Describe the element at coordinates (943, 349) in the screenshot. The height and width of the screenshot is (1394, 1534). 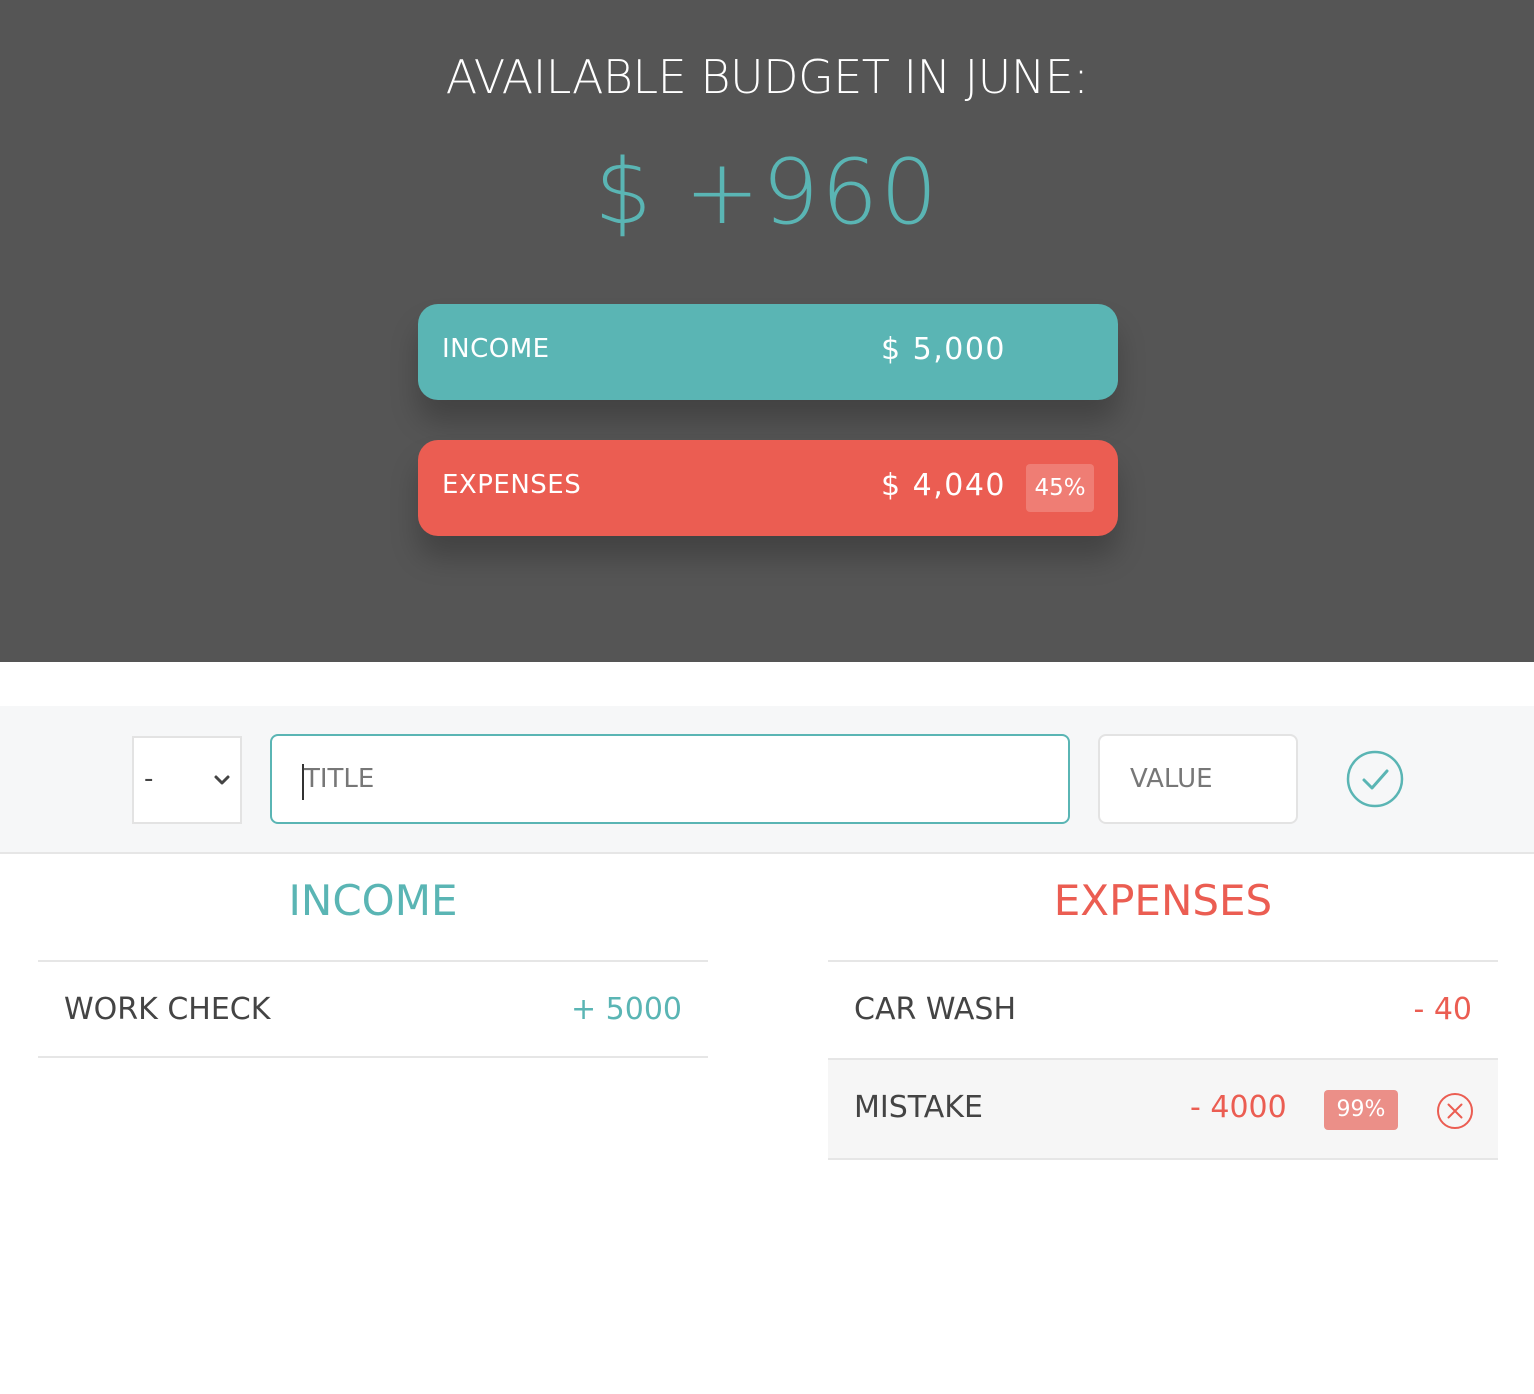
I see `income-summary-value: $ 5,000` at that location.